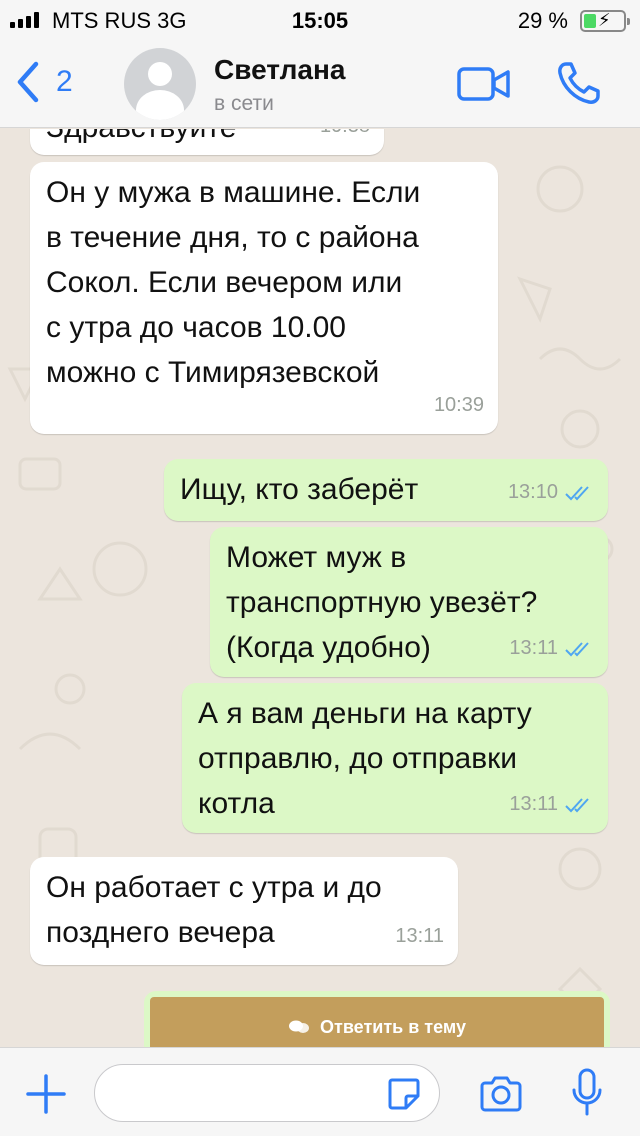 This screenshot has width=640, height=1136. Describe the element at coordinates (532, 492) in the screenshot. I see `message-time: 13:10` at that location.